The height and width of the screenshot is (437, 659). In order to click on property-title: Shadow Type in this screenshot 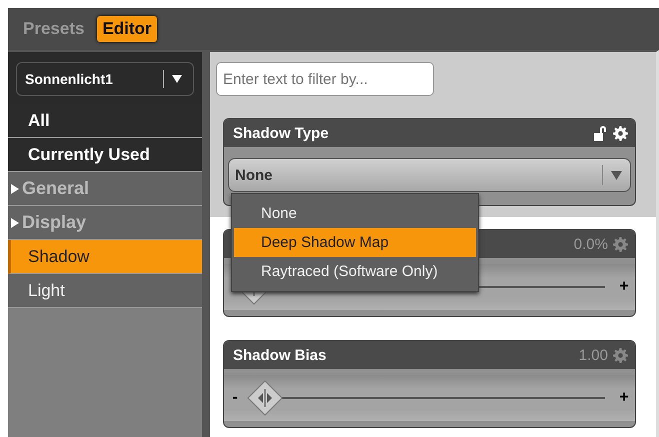, I will do `click(281, 133)`.